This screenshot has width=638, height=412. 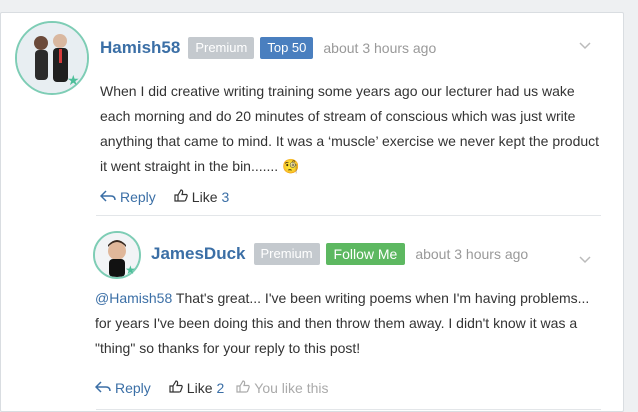 I want to click on like-button: Like 2, so click(x=196, y=388).